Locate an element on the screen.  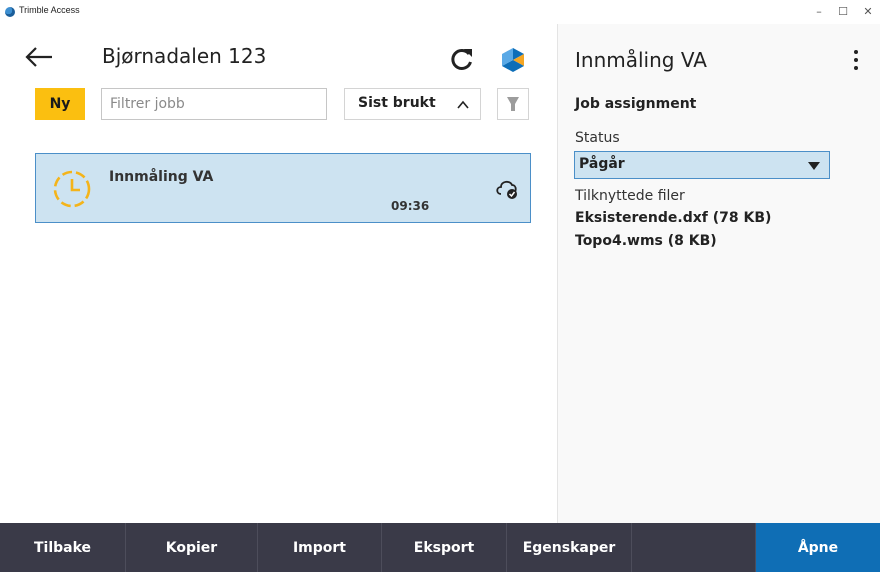
filter-funnel-icon is located at coordinates (513, 104).